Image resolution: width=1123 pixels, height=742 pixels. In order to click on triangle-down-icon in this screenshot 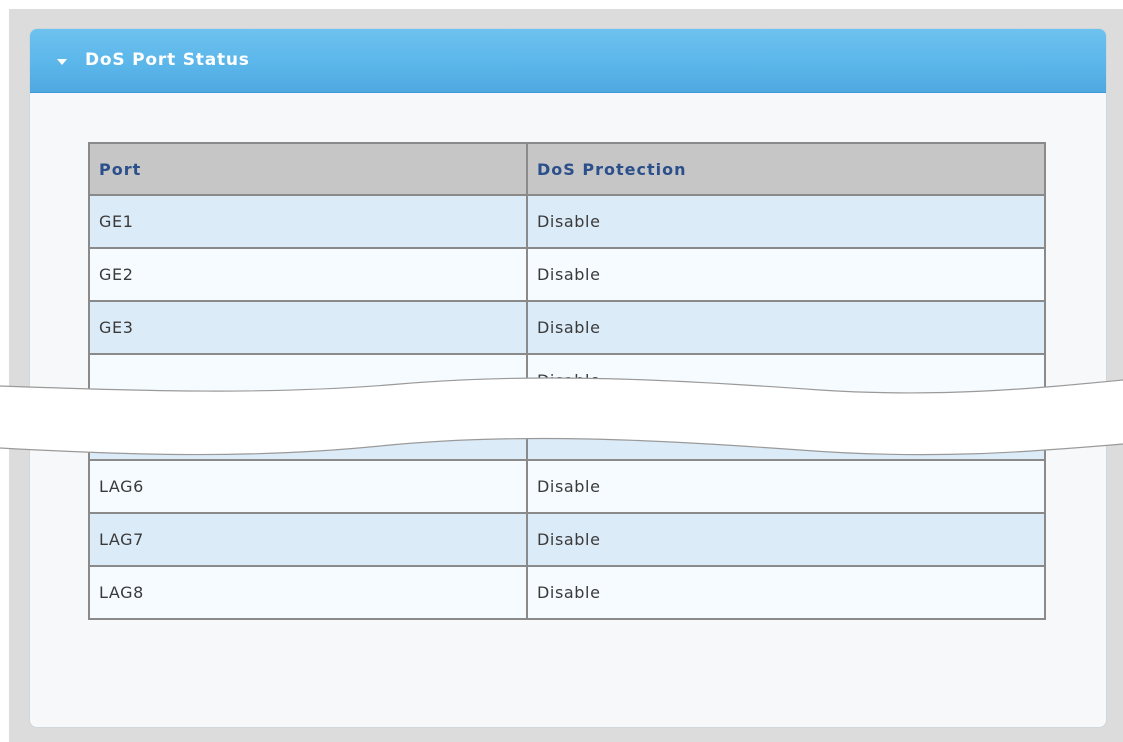, I will do `click(62, 62)`.